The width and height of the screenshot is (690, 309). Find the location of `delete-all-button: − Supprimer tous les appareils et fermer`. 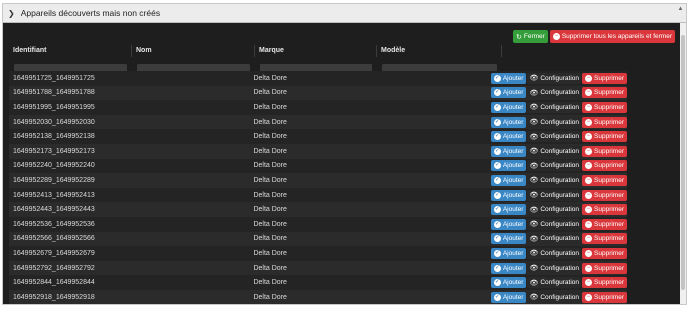

delete-all-button: − Supprimer tous les appareils et fermer is located at coordinates (612, 36).